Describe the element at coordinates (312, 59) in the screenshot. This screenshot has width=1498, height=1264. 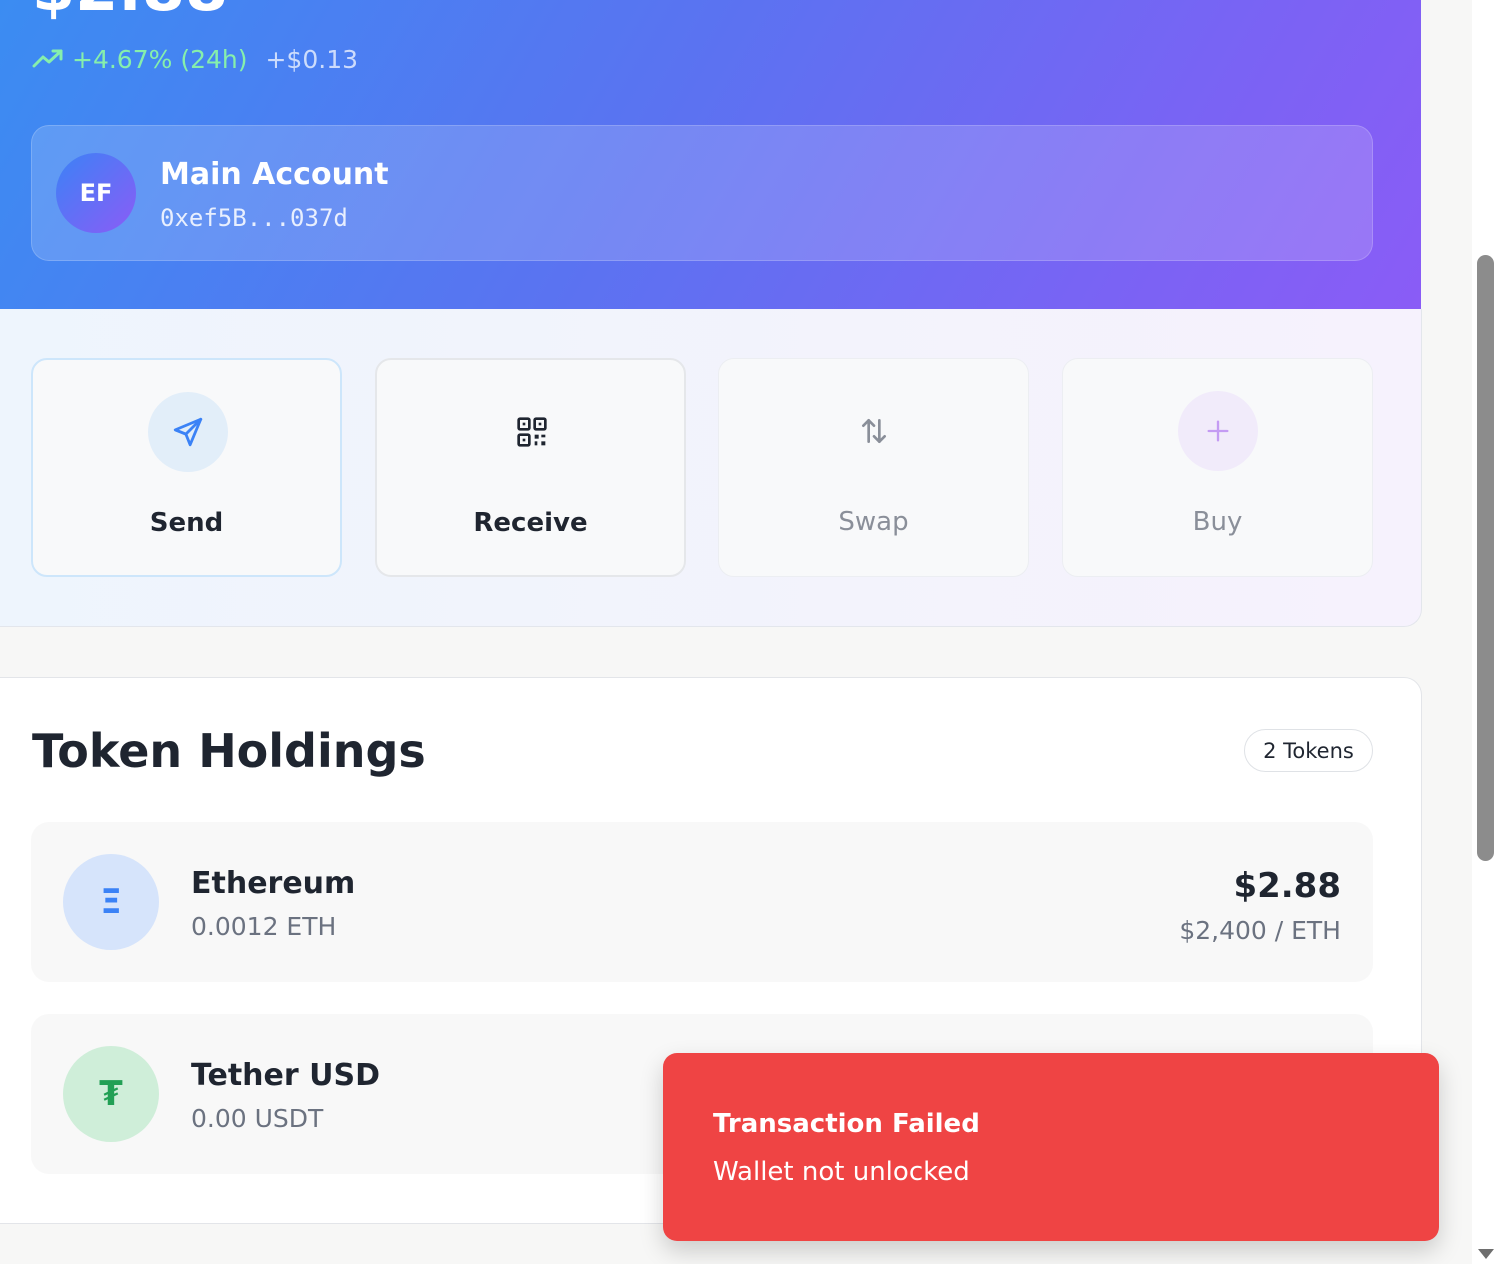
I see `change-amount: +$0.13` at that location.